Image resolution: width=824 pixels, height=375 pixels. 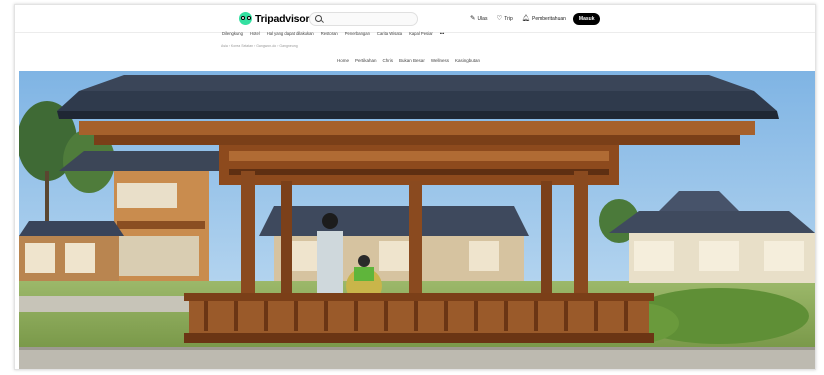 I want to click on menu-item-travel-stories: Carita Wisata, so click(x=389, y=33).